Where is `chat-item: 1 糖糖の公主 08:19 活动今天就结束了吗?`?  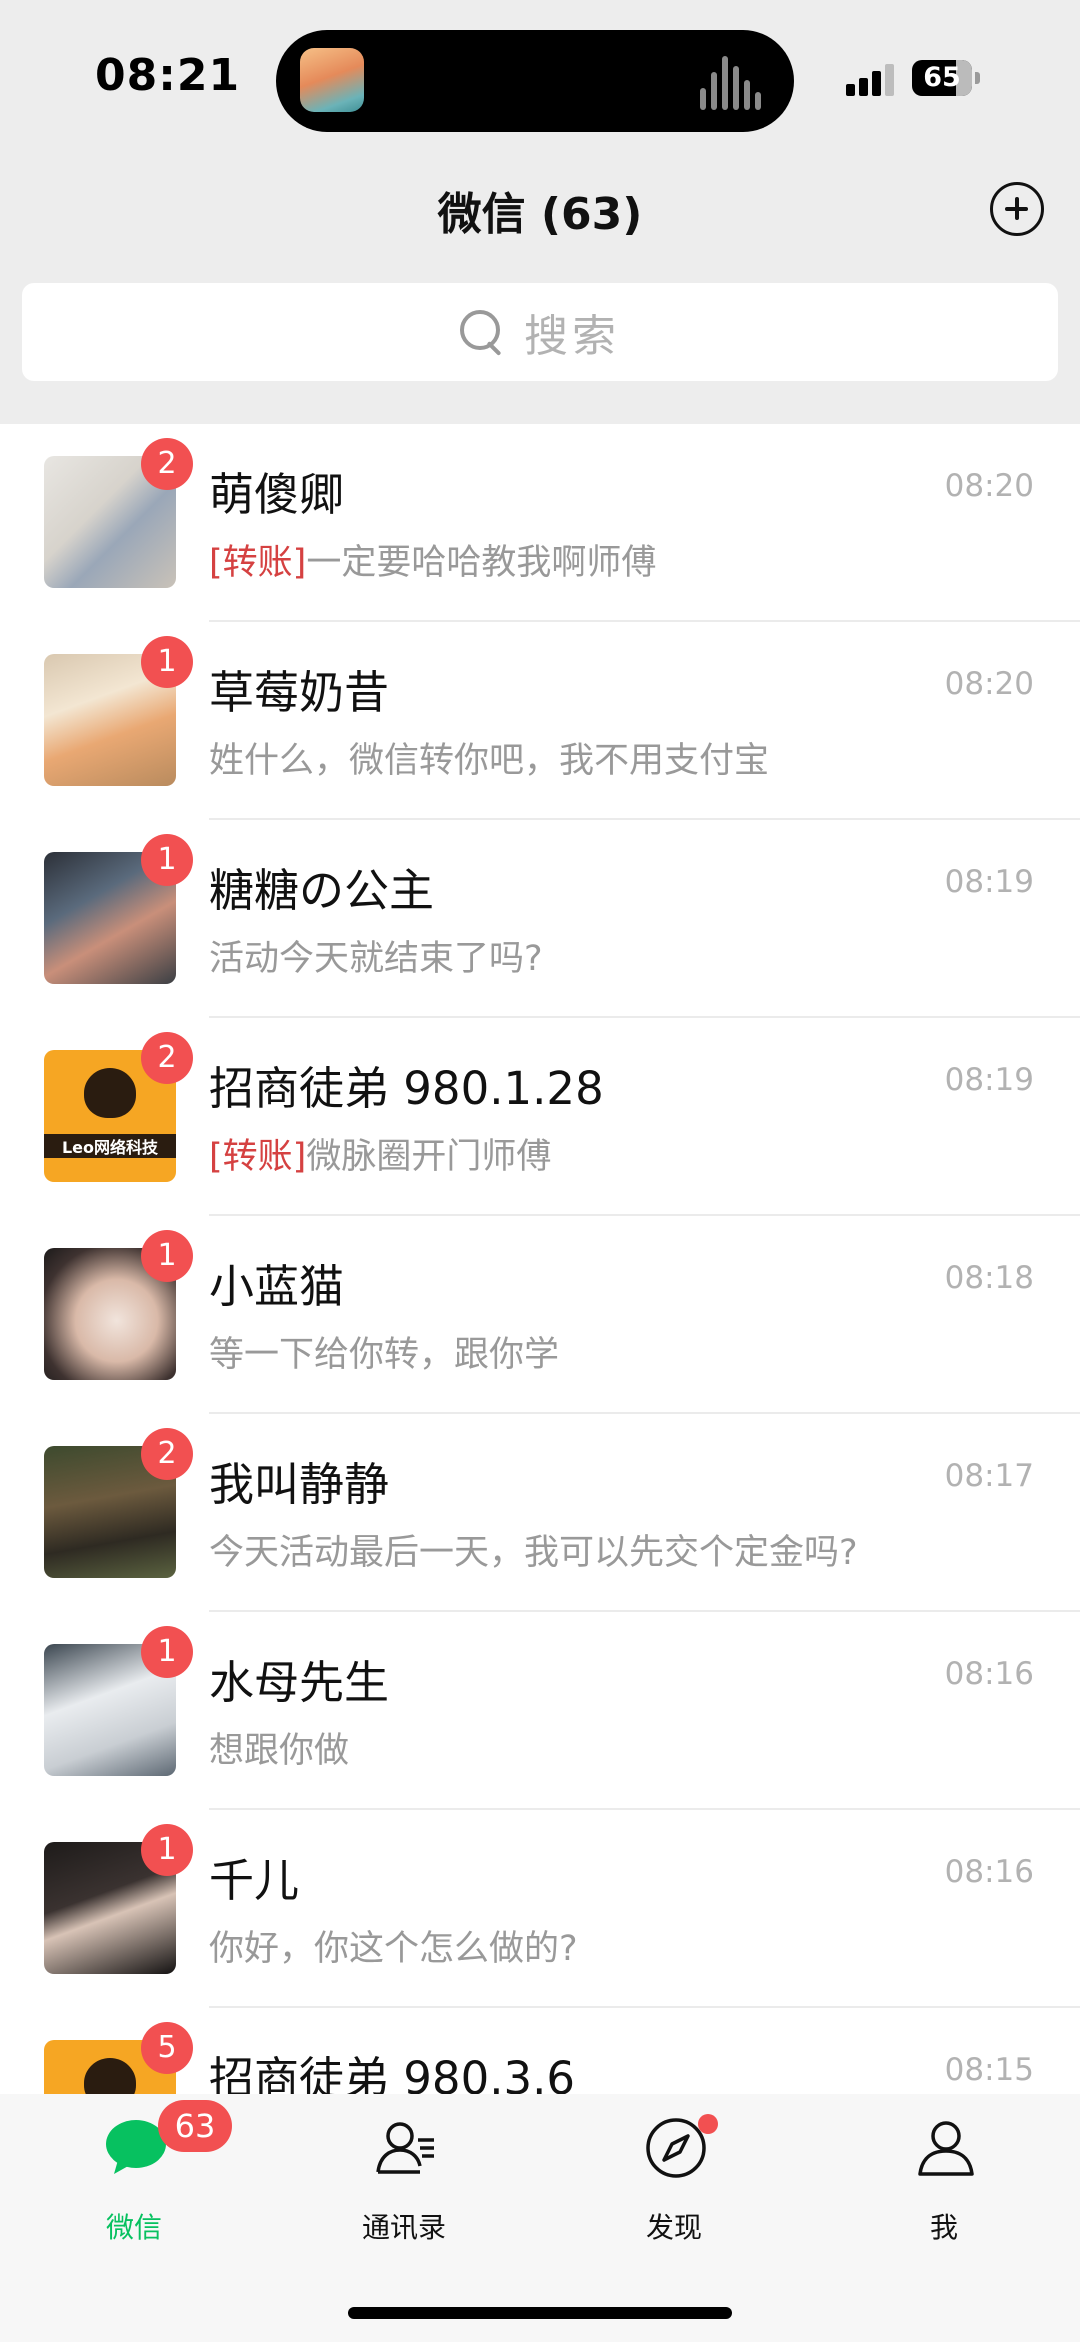 chat-item: 1 糖糖の公主 08:19 活动今天就结束了吗? is located at coordinates (540, 919).